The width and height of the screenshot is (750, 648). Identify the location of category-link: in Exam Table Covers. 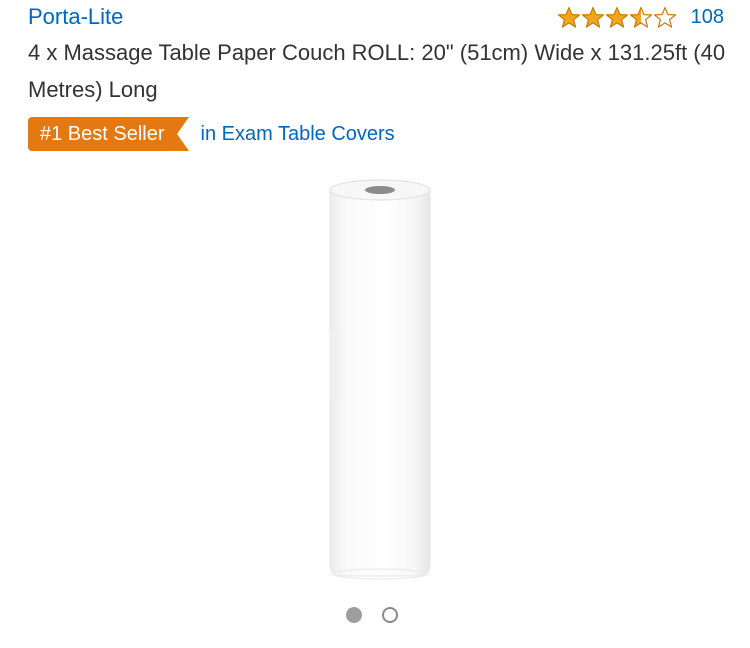
(298, 134).